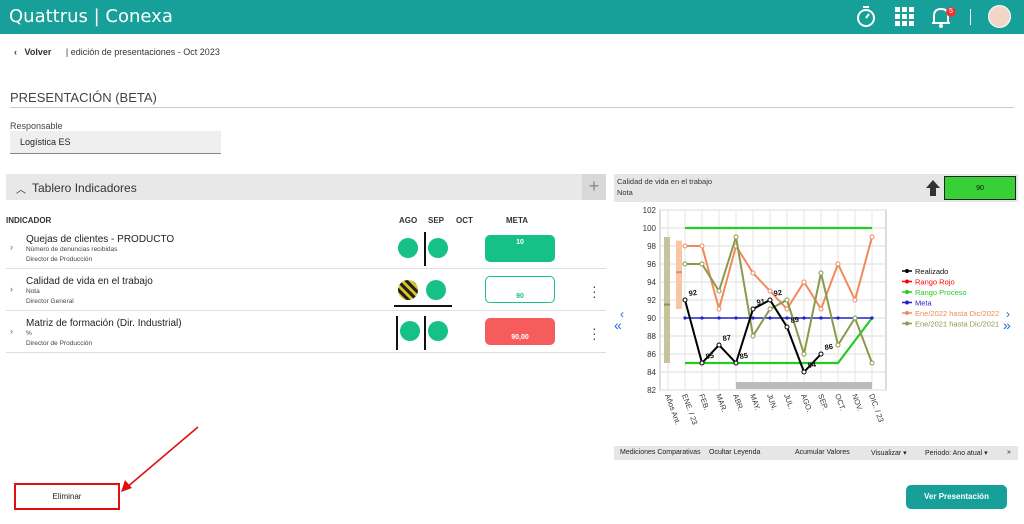 The height and width of the screenshot is (524, 1024). What do you see at coordinates (935, 282) in the screenshot?
I see `legend-item: Rango Rojo` at bounding box center [935, 282].